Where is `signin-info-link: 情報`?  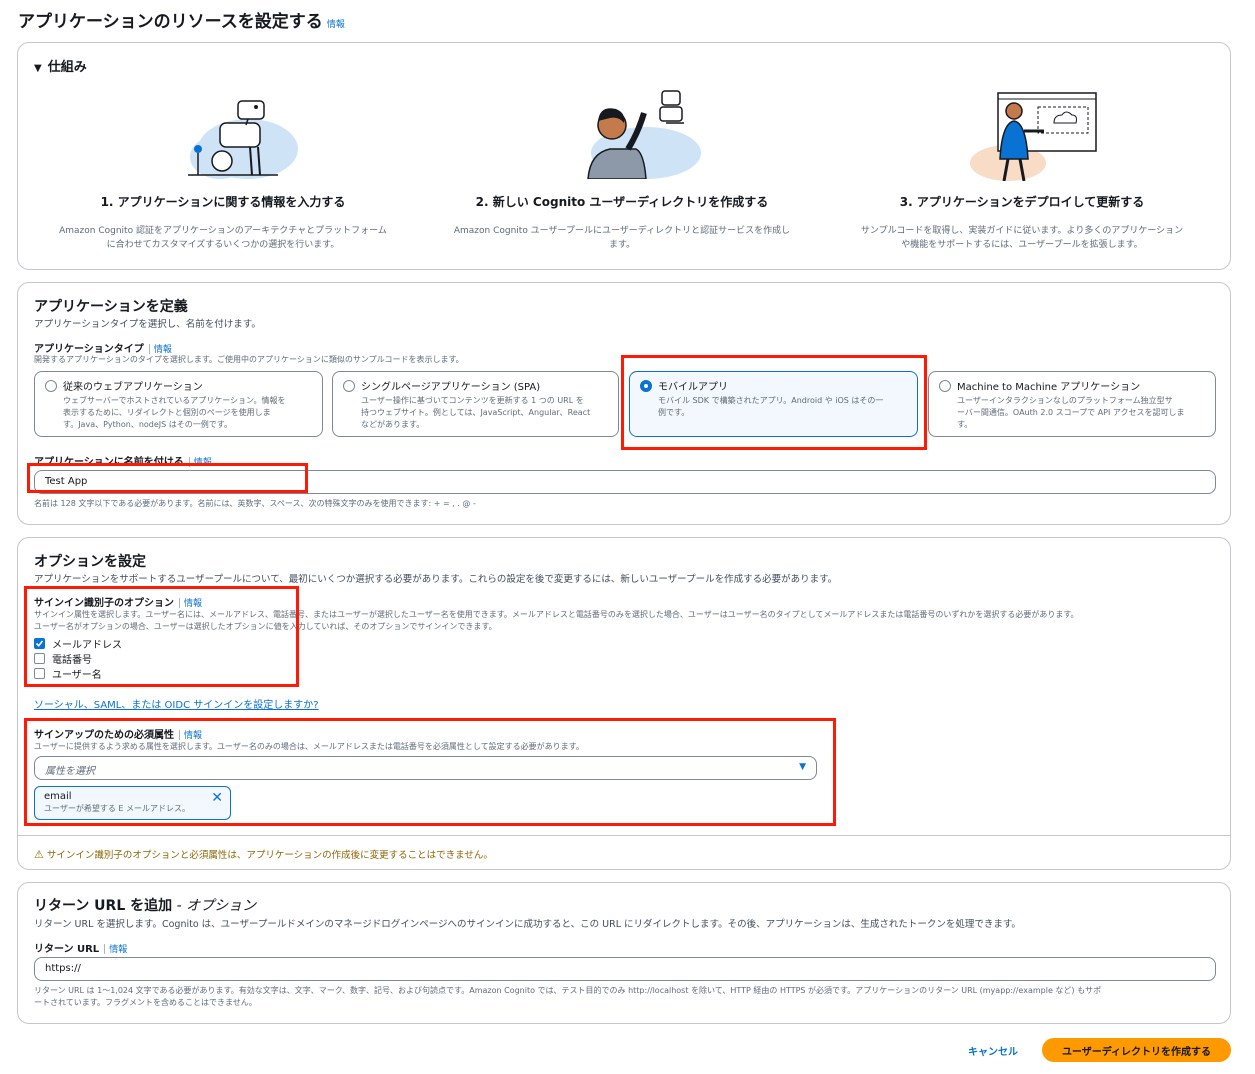
signin-info-link: 情報 is located at coordinates (193, 604).